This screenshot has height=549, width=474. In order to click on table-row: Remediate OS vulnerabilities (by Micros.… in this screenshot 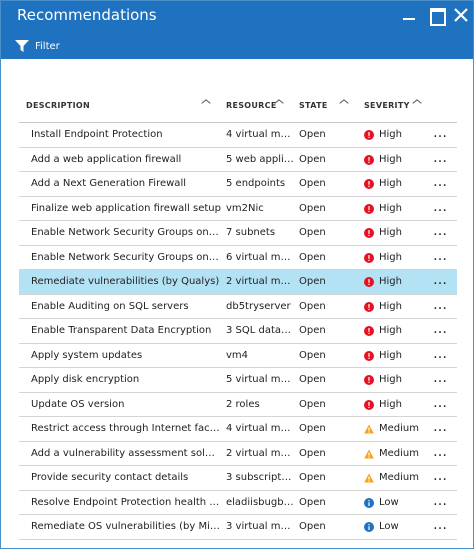, I will do `click(238, 527)`.